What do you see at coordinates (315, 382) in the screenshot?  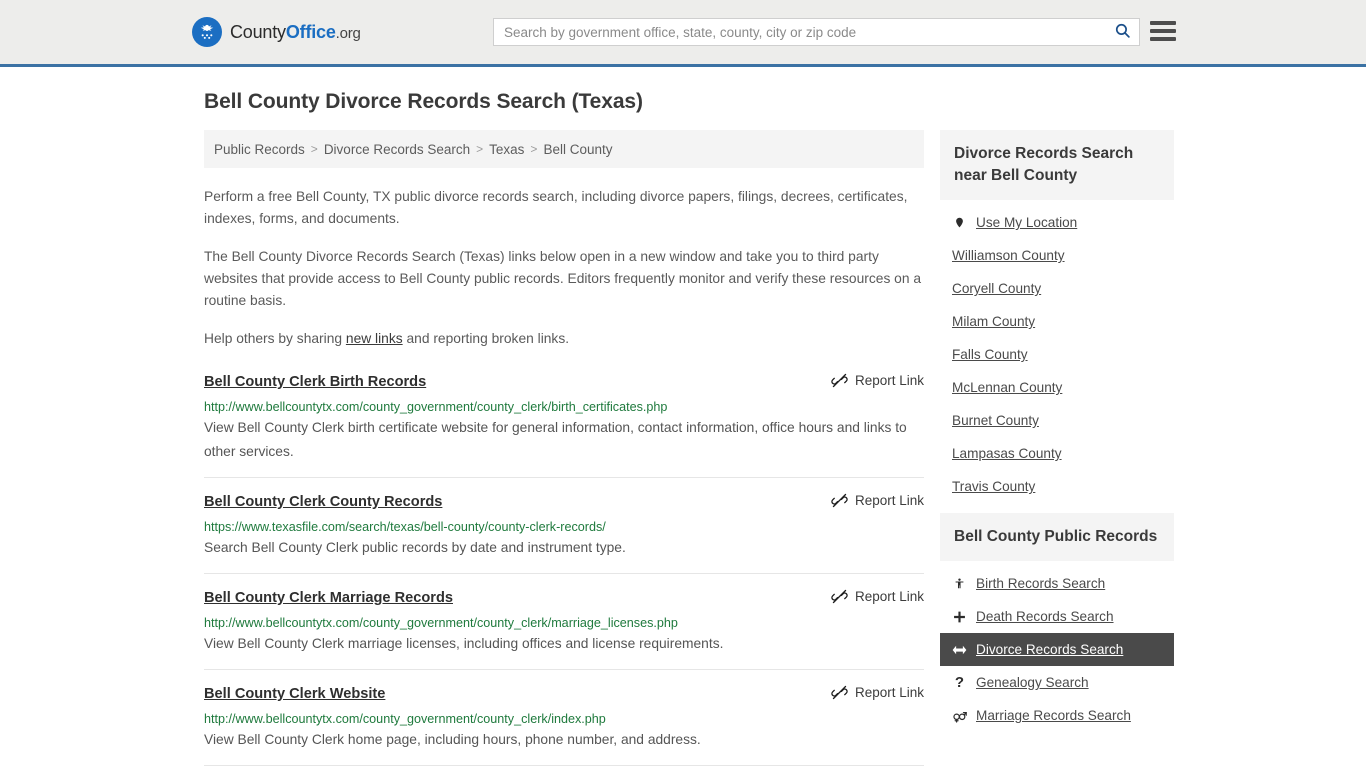 I see `result-title-link: Bell County Clerk Birth Records` at bounding box center [315, 382].